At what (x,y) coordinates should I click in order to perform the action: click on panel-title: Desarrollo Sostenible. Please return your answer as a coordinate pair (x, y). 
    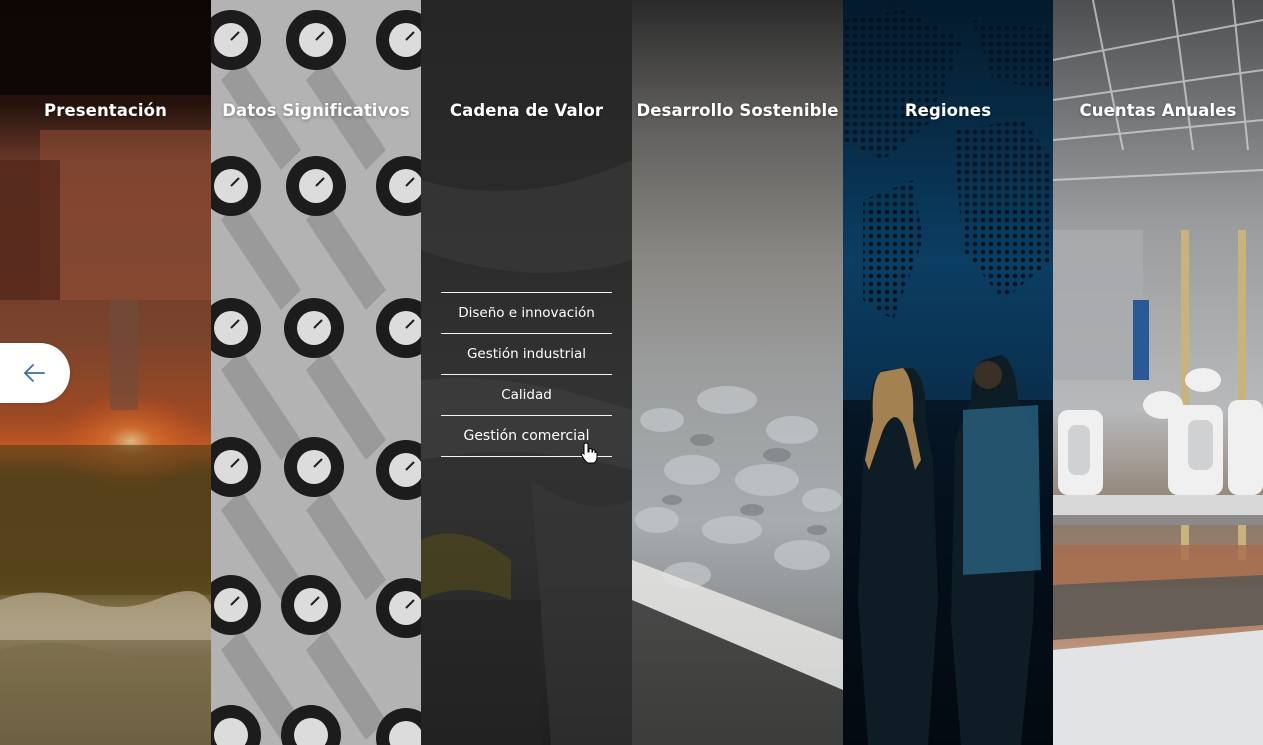
    Looking at the image, I should click on (737, 110).